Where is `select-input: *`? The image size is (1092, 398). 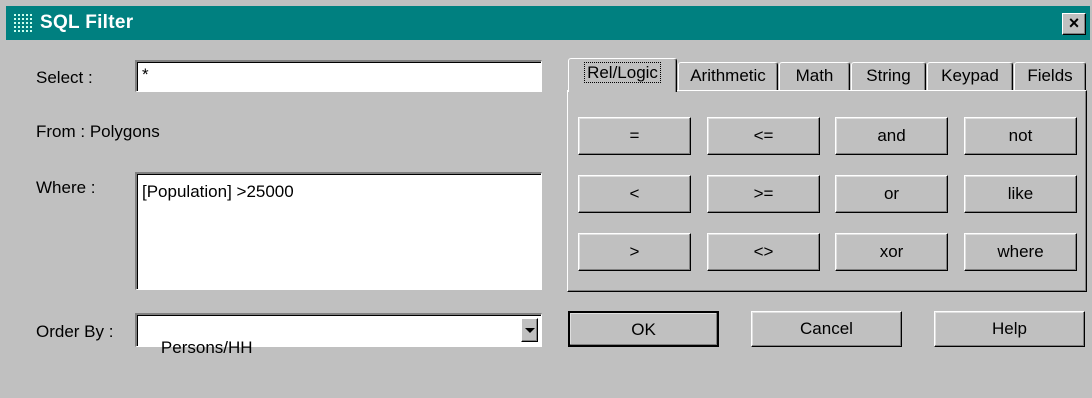 select-input: * is located at coordinates (338, 76).